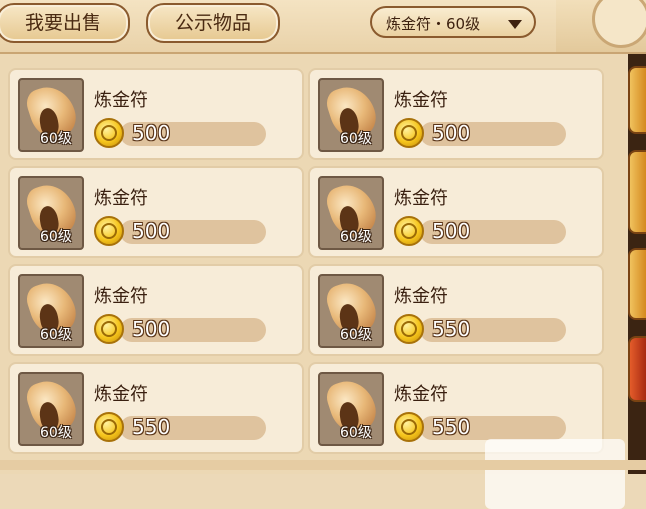 This screenshot has width=646, height=509. Describe the element at coordinates (213, 23) in the screenshot. I see `tab-public-items: 公示物品` at that location.